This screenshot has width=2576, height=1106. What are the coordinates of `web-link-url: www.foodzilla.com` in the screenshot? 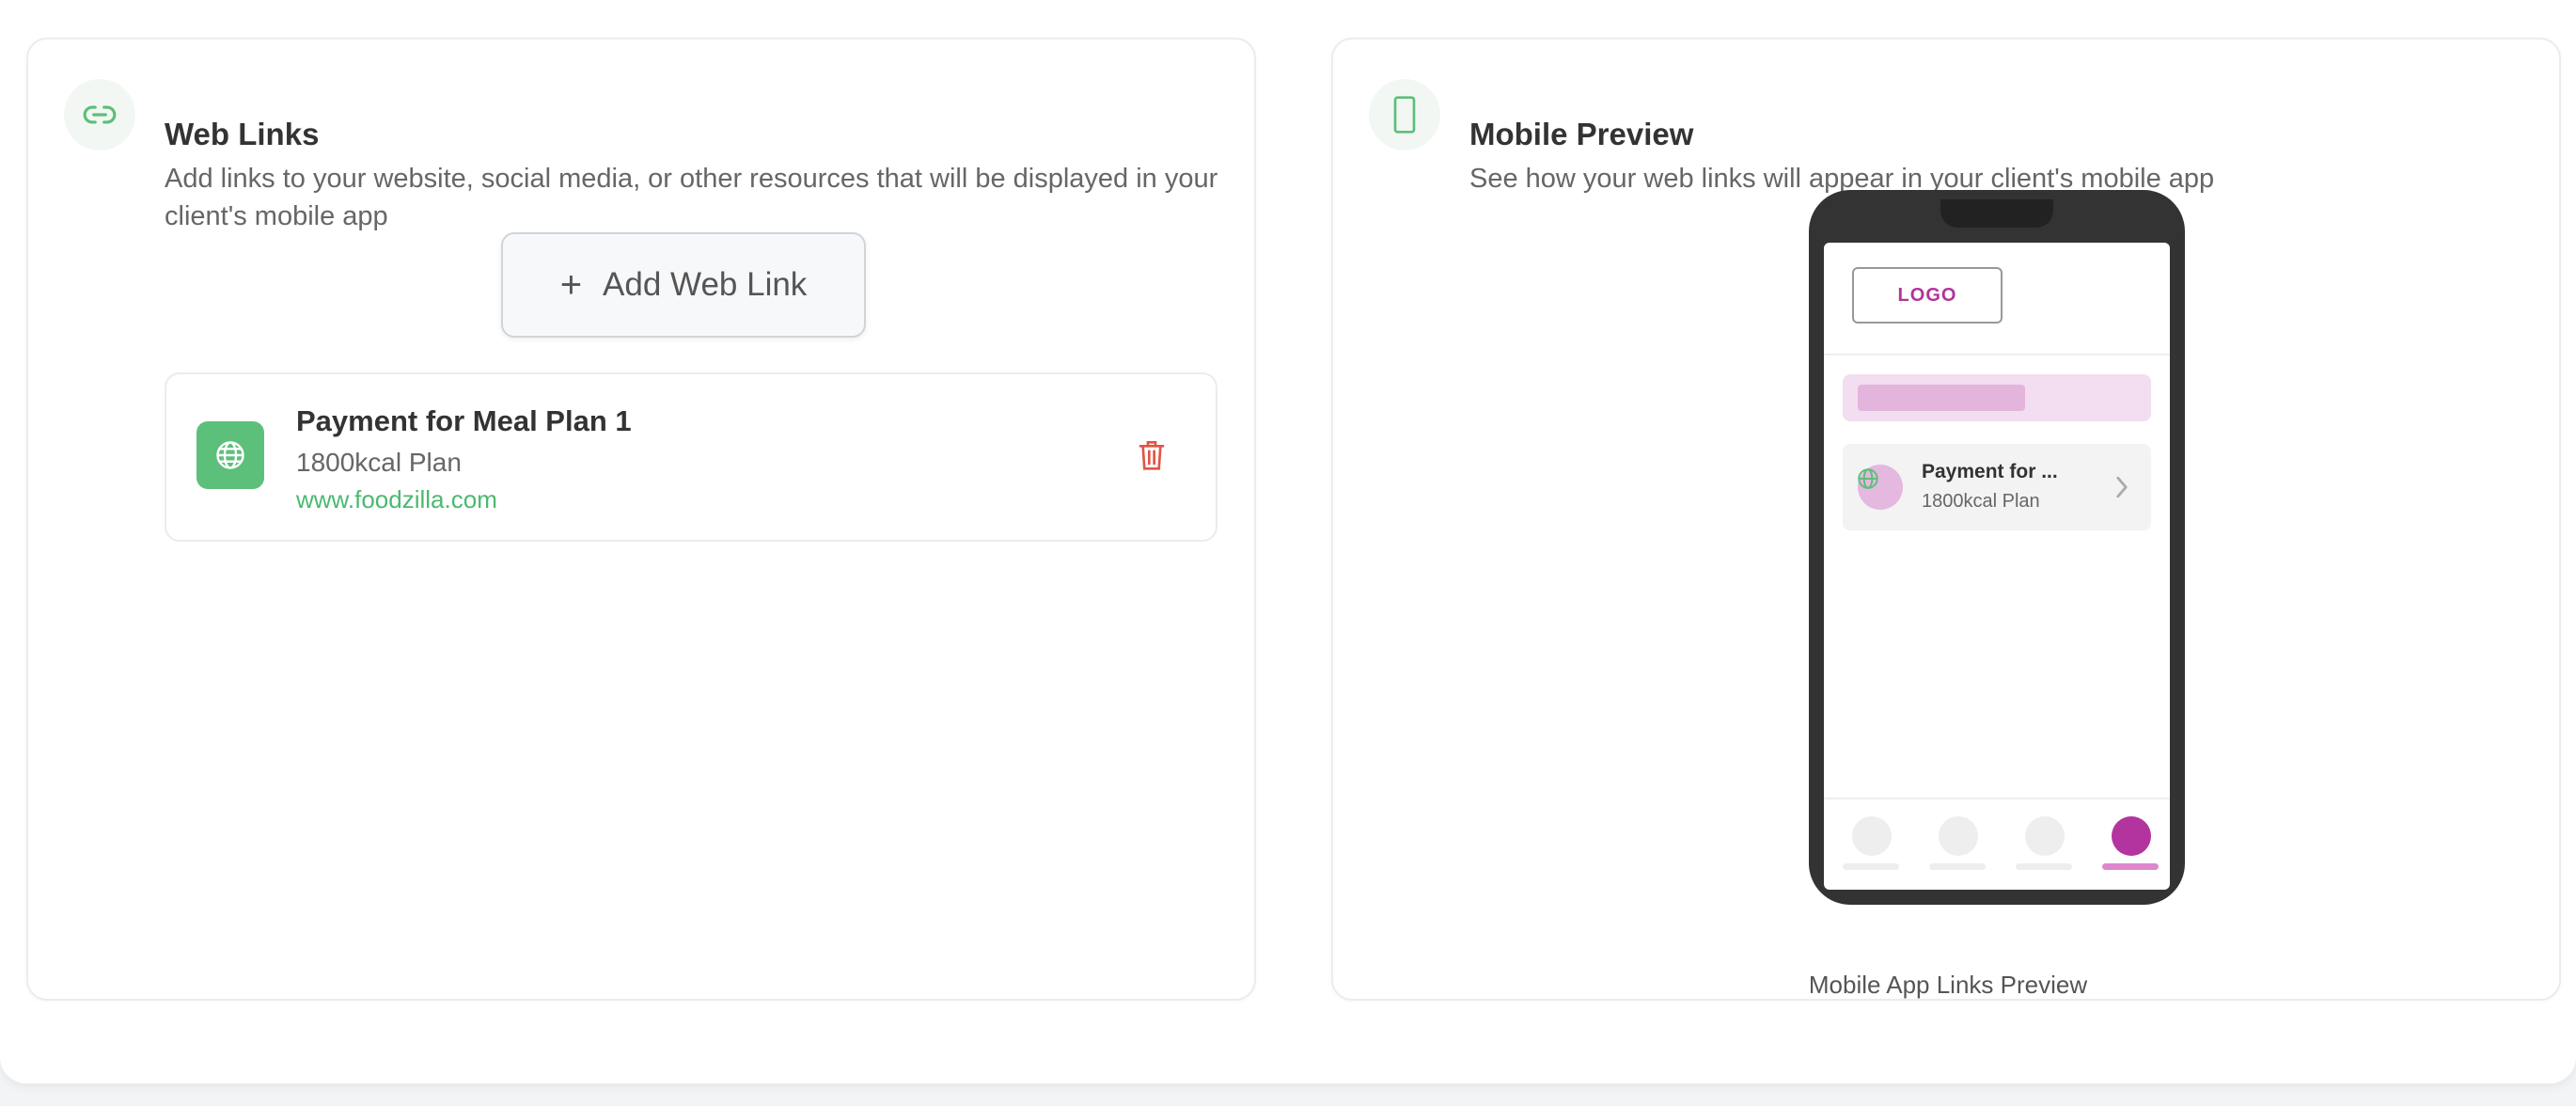 It's located at (397, 499).